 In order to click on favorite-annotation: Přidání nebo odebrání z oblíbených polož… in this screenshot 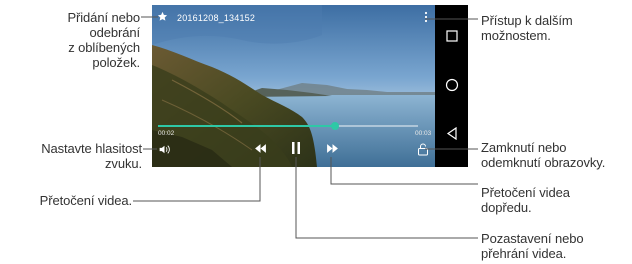, I will do `click(103, 40)`.